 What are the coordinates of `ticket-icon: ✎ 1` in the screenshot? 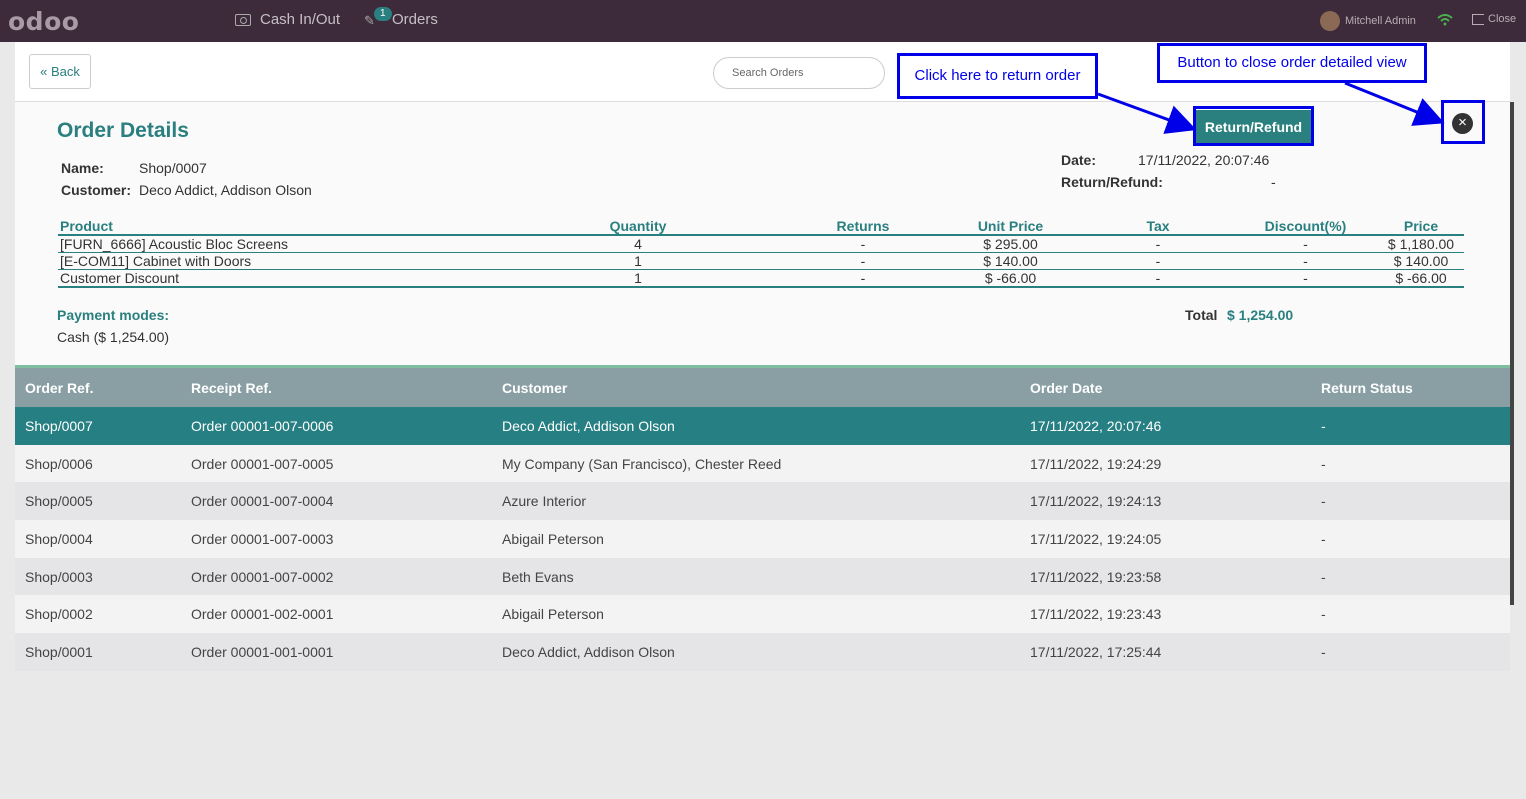 It's located at (378, 17).